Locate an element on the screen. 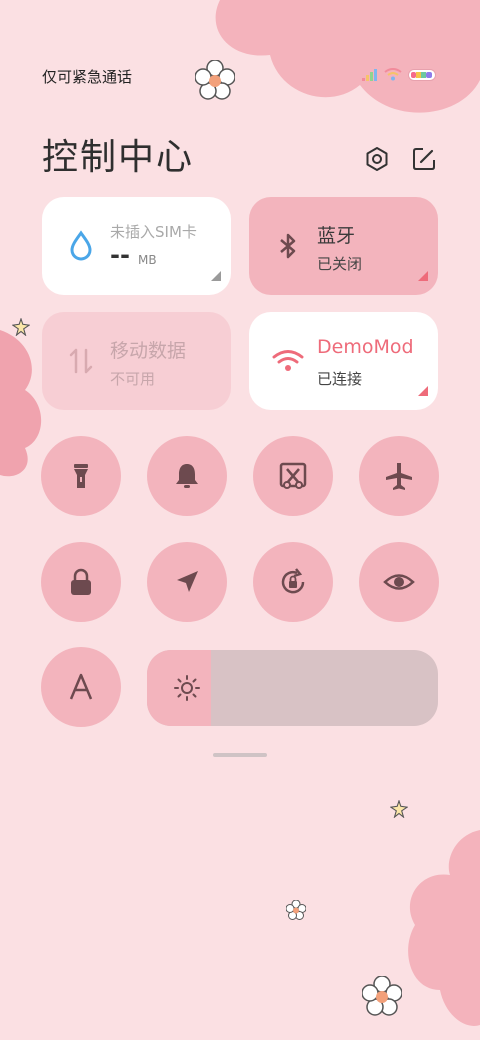 Image resolution: width=480 pixels, height=1040 pixels. font-size-toggle is located at coordinates (81, 687).